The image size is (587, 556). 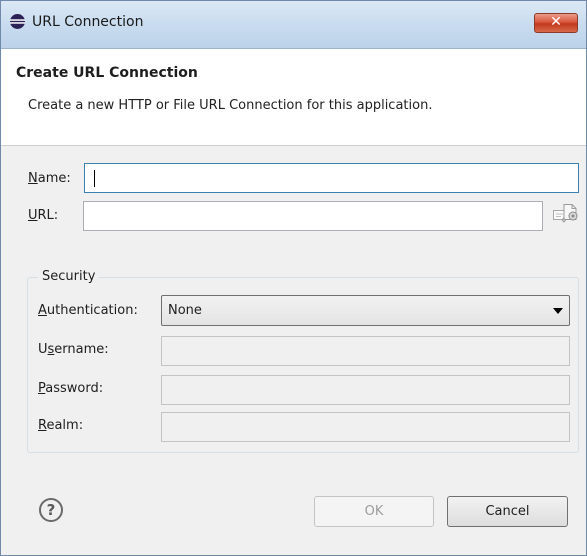 What do you see at coordinates (571, 212) in the screenshot?
I see `browse-file-icon` at bounding box center [571, 212].